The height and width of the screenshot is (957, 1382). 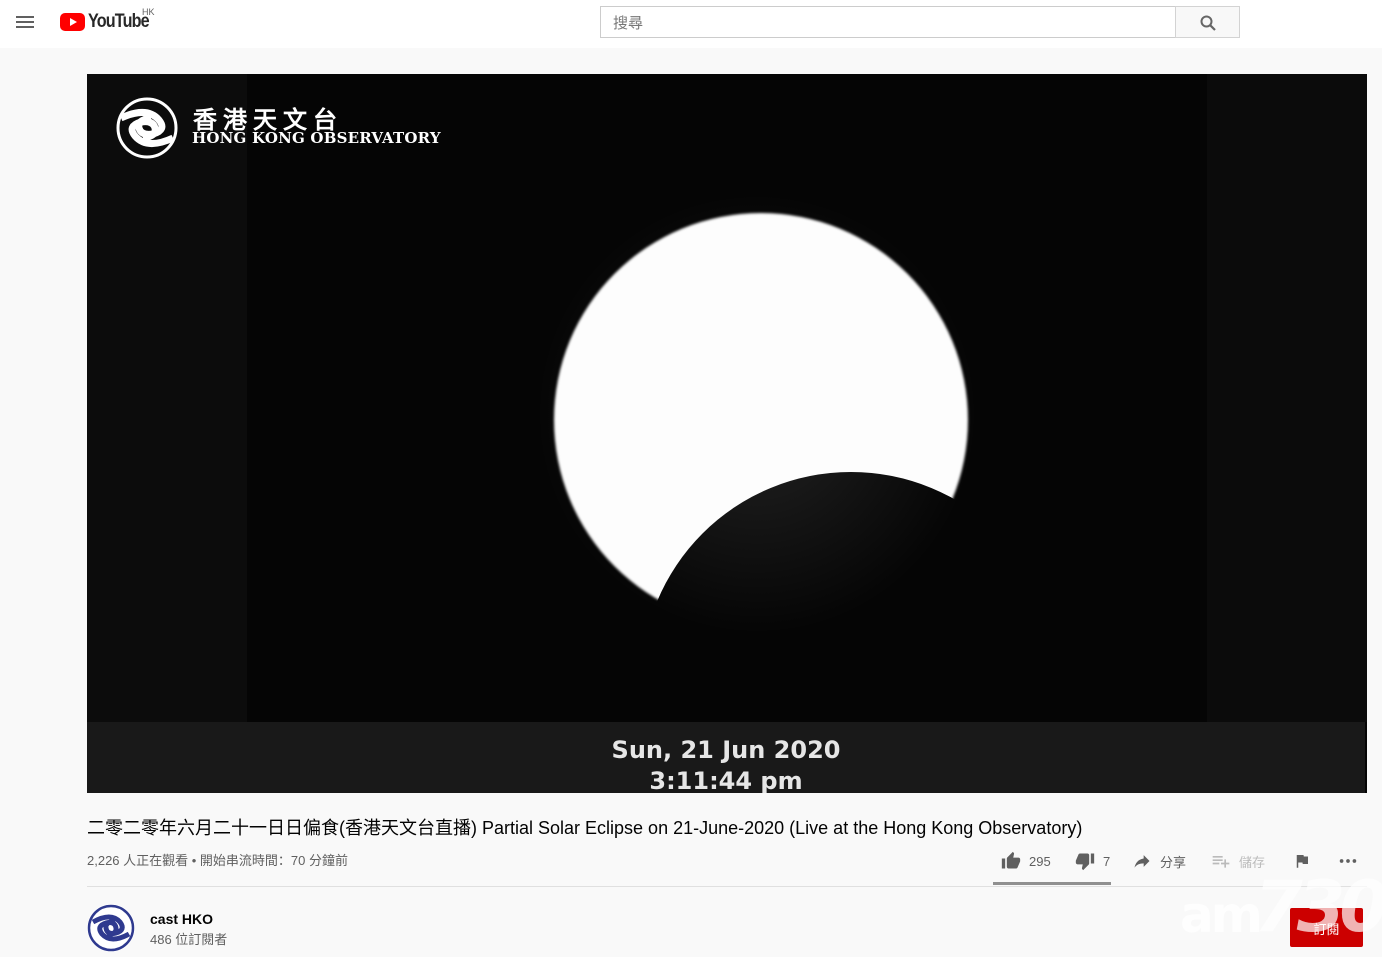 I want to click on subscriber-count: 486 位訂閱者, so click(x=189, y=939).